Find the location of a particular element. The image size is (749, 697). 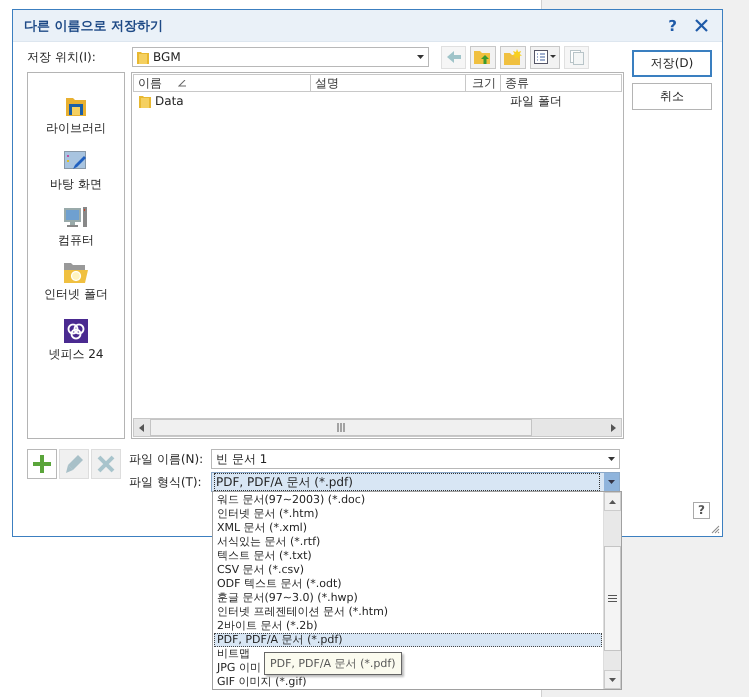

file-type-option: 훈글 문서(97~3.0) (*.hwp) is located at coordinates (288, 598).